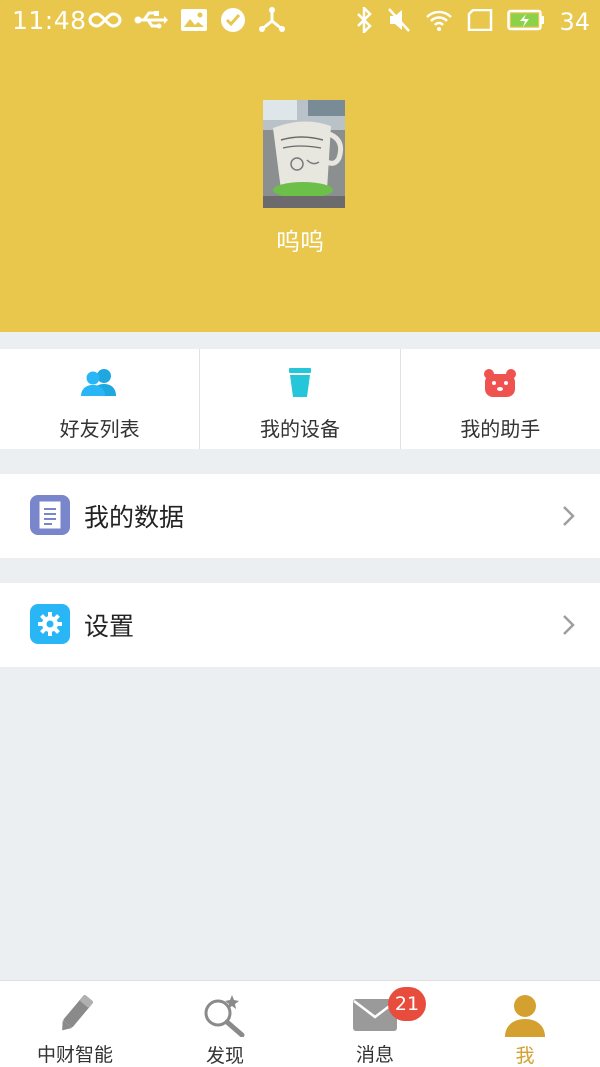 Image resolution: width=600 pixels, height=1067 pixels. I want to click on message-count-badge: 21, so click(407, 1004).